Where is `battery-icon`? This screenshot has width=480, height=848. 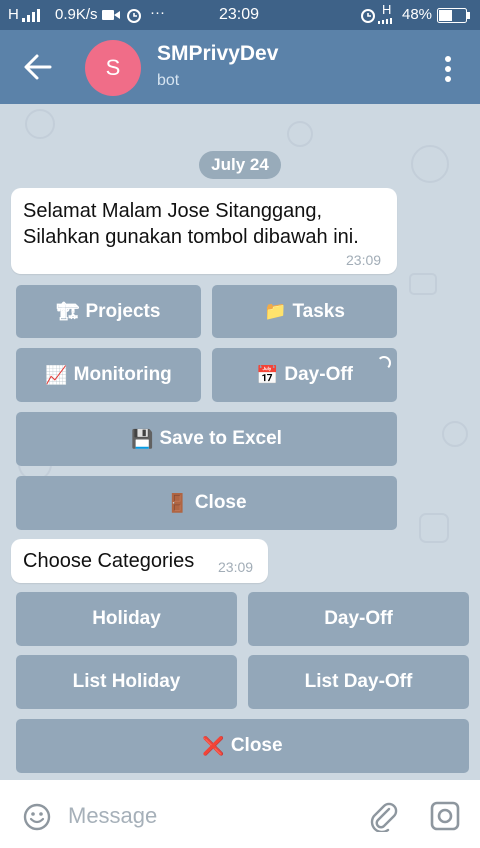
battery-icon is located at coordinates (453, 15).